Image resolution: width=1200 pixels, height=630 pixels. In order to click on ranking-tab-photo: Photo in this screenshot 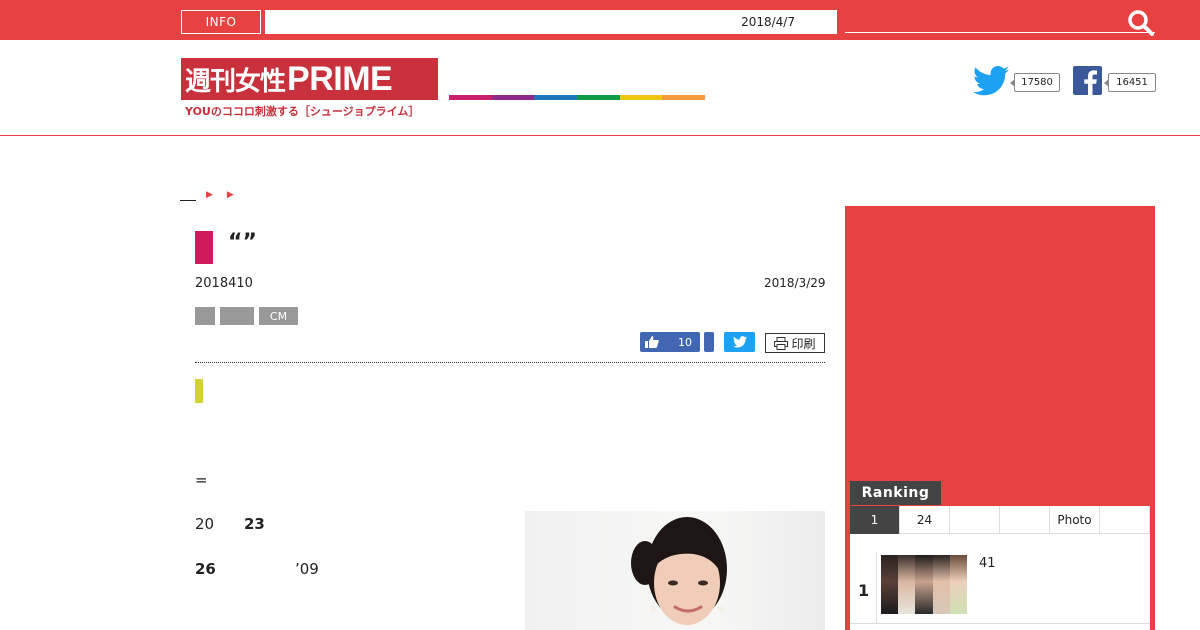, I will do `click(1075, 520)`.